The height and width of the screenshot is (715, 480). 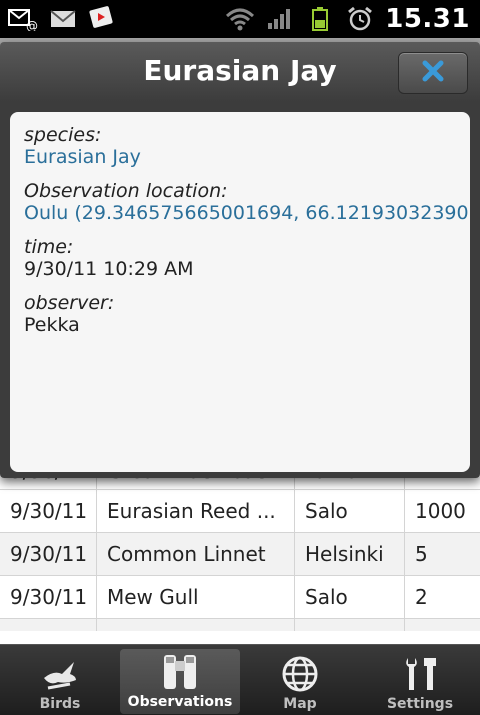 What do you see at coordinates (109, 269) in the screenshot?
I see `time-value: 9/30/11 10:29 AM` at bounding box center [109, 269].